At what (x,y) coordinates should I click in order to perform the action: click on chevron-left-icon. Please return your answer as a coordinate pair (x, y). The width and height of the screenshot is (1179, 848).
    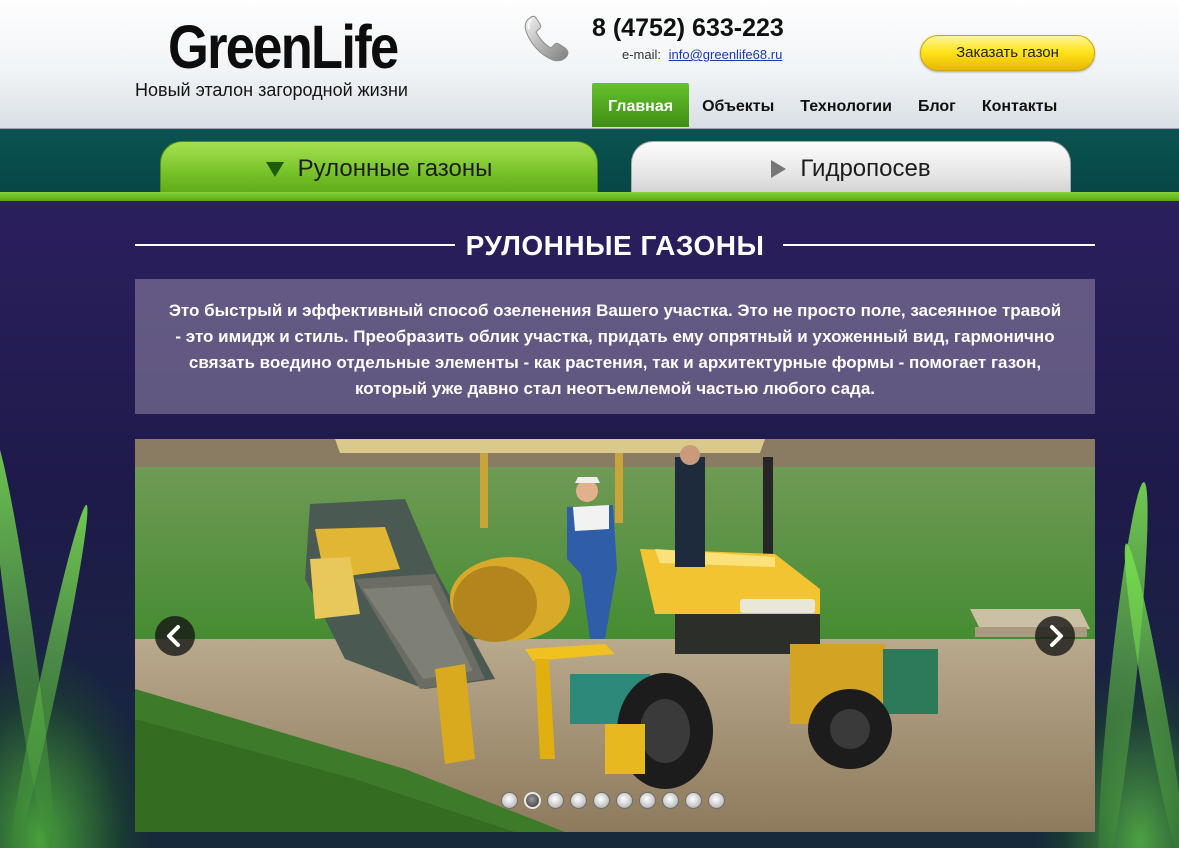
    Looking at the image, I should click on (173, 636).